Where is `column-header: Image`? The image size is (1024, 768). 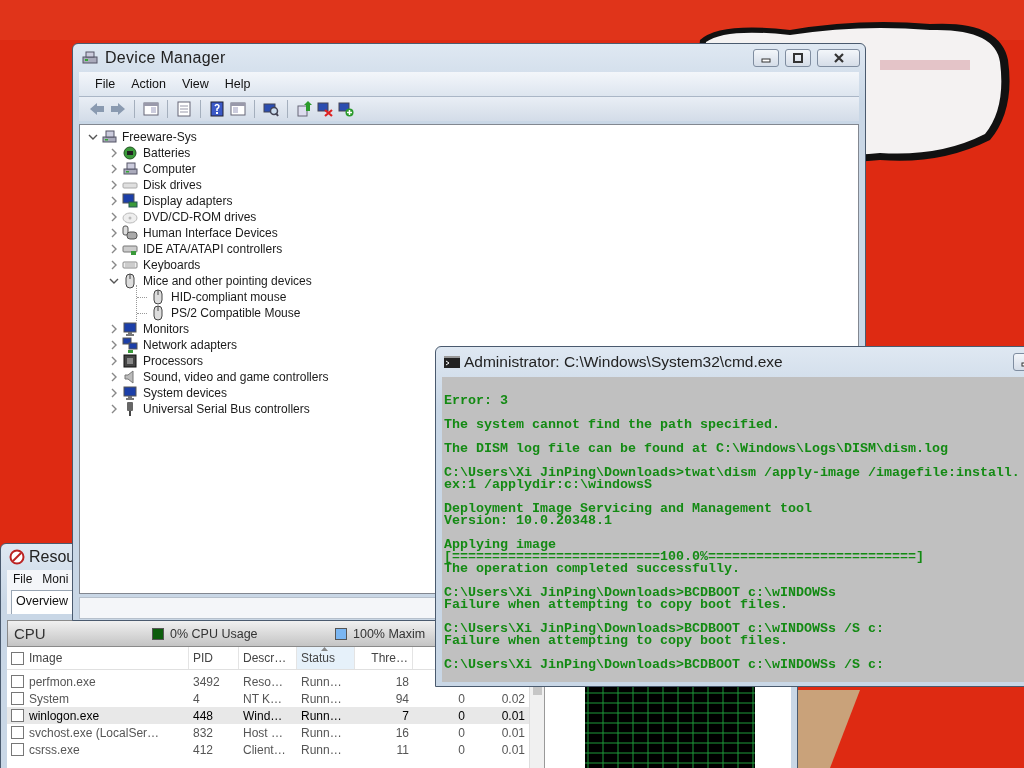
column-header: Image is located at coordinates (98, 658).